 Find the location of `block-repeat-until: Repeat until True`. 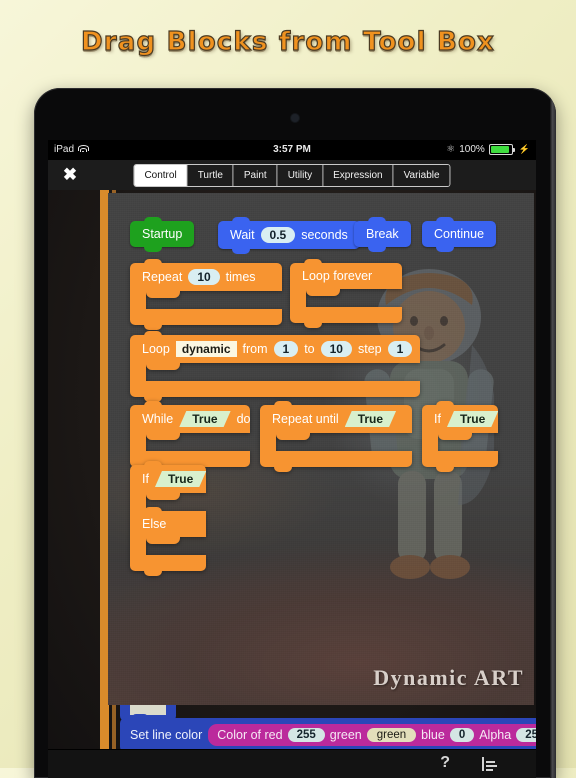

block-repeat-until: Repeat until True is located at coordinates (336, 436).